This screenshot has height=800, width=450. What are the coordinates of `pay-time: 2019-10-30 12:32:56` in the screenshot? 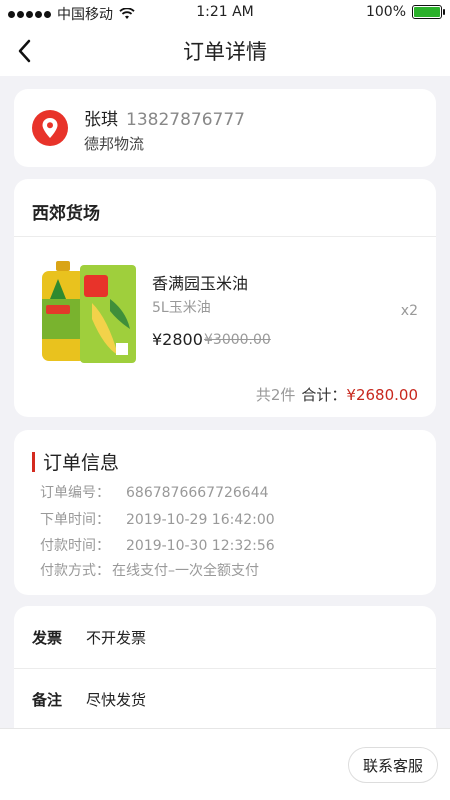 It's located at (200, 546).